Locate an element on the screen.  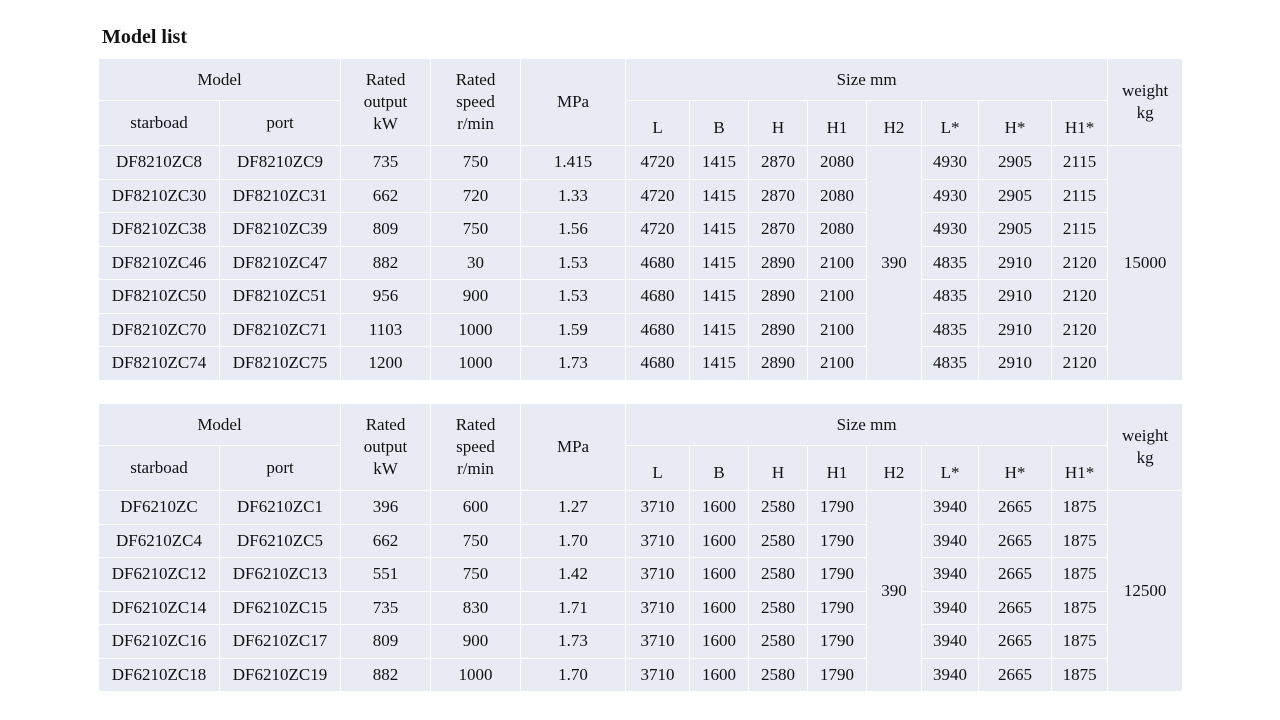
model-starboard: DF8210ZC8 is located at coordinates (159, 162).